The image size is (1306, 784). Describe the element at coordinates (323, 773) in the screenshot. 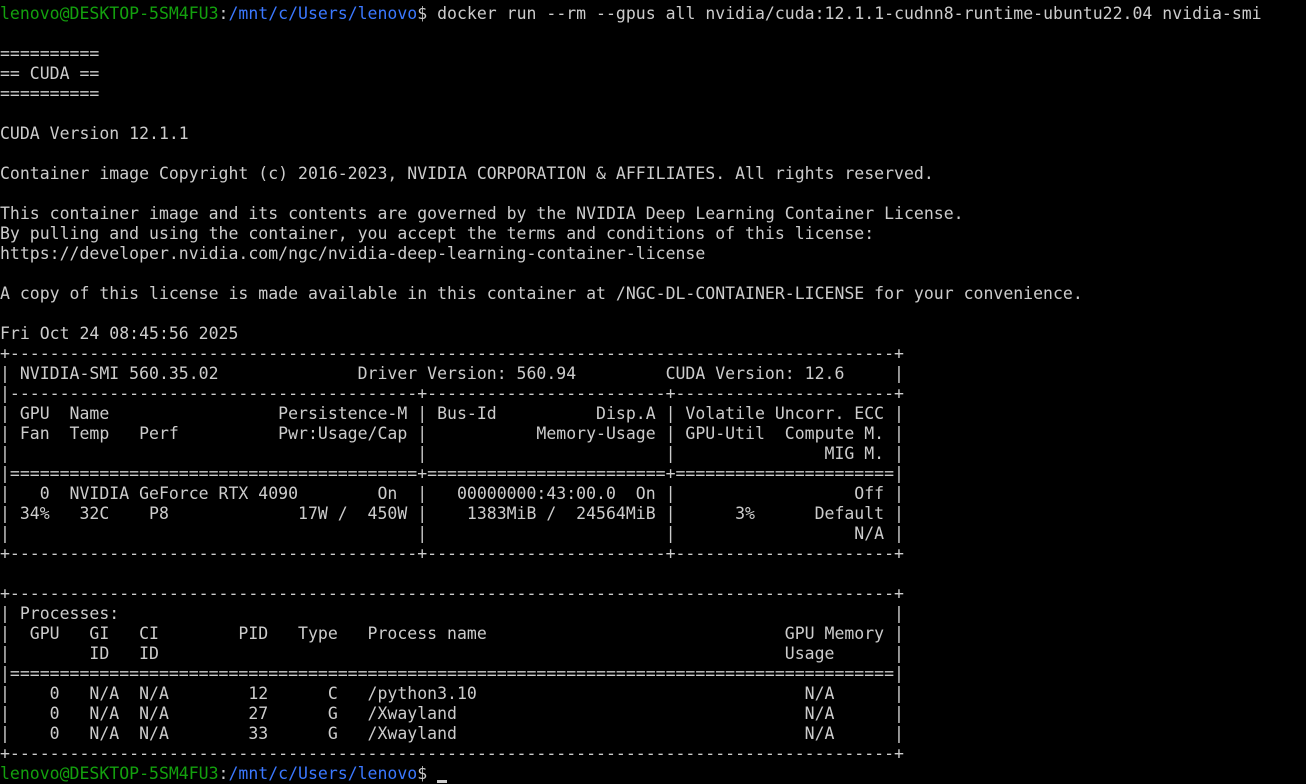

I see `final-prompt-path: /mnt/c/Users/lenovo` at that location.